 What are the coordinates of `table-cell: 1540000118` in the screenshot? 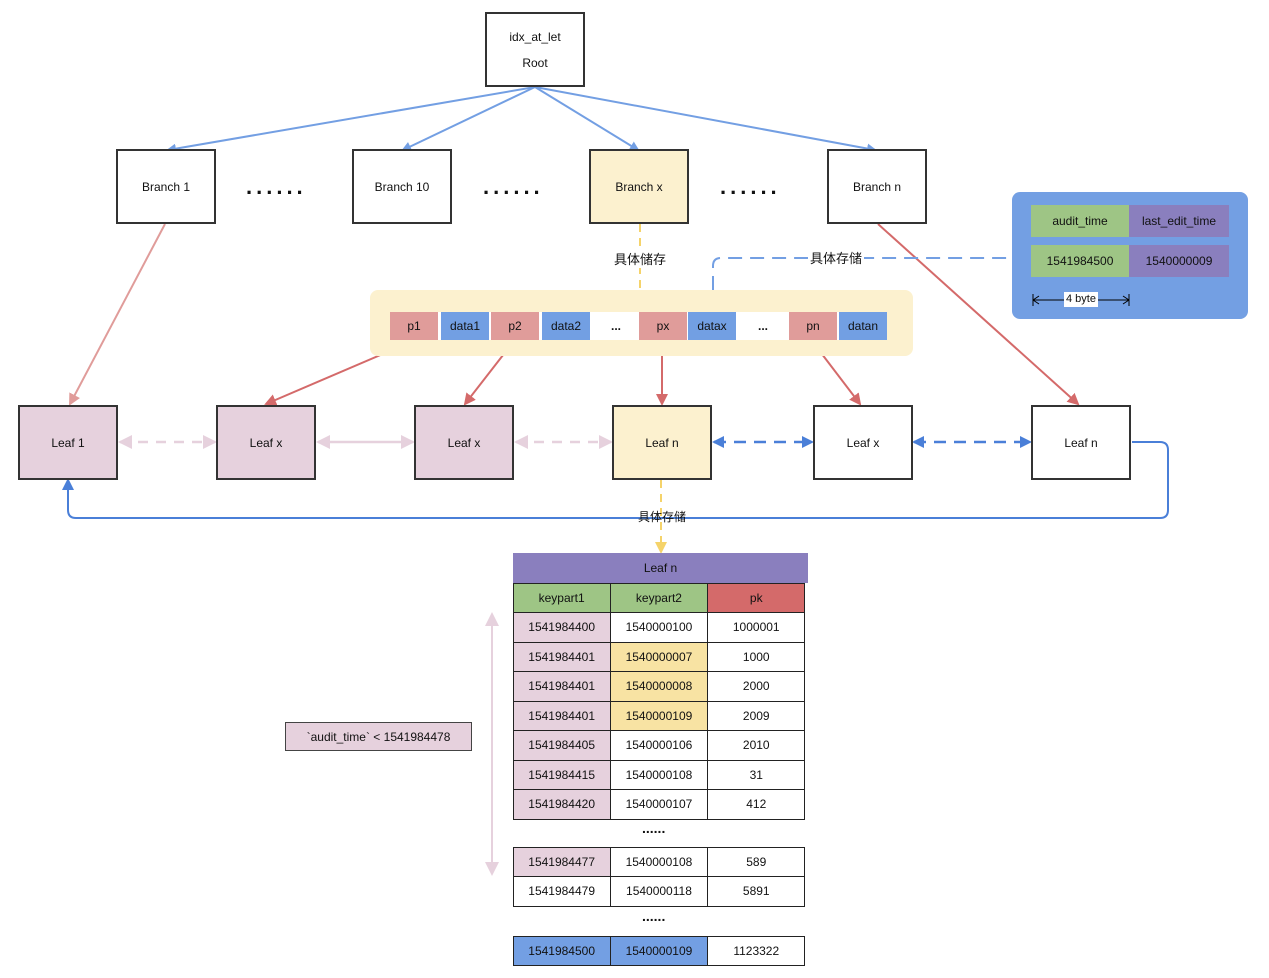 It's located at (659, 891).